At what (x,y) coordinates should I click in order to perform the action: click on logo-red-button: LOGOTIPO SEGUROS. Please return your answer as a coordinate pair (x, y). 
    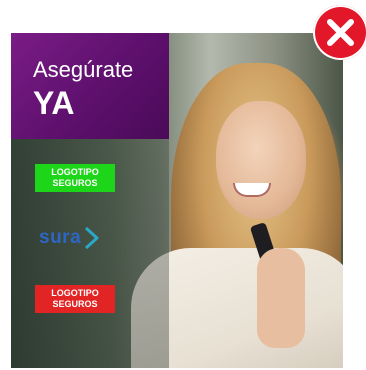
    Looking at the image, I should click on (75, 299).